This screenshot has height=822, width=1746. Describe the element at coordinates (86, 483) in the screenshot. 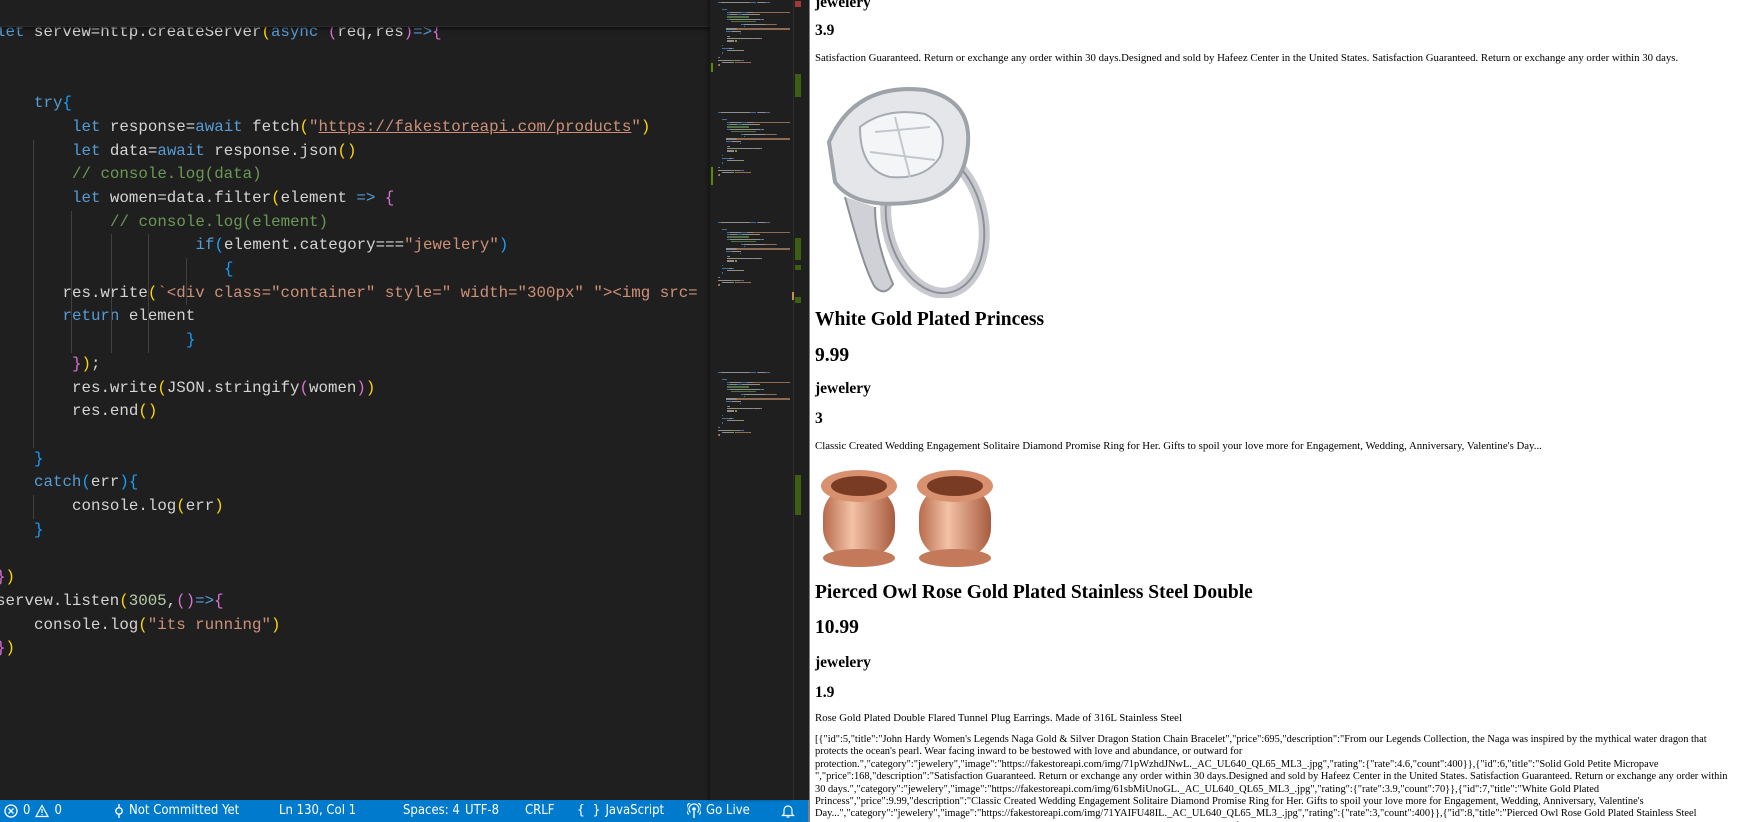

I see `code-line: catch(err){` at that location.